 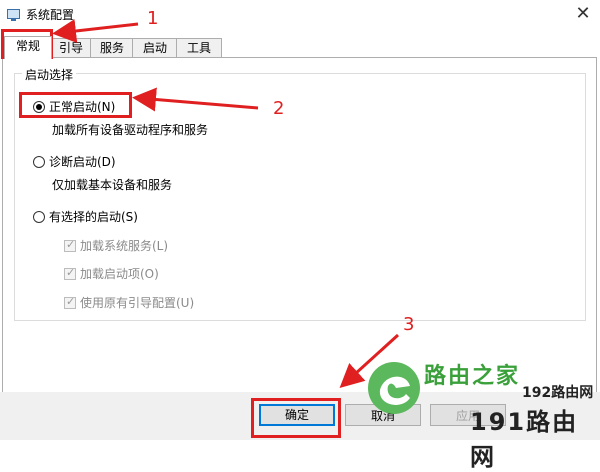 I want to click on callout-1: 1, so click(x=153, y=18).